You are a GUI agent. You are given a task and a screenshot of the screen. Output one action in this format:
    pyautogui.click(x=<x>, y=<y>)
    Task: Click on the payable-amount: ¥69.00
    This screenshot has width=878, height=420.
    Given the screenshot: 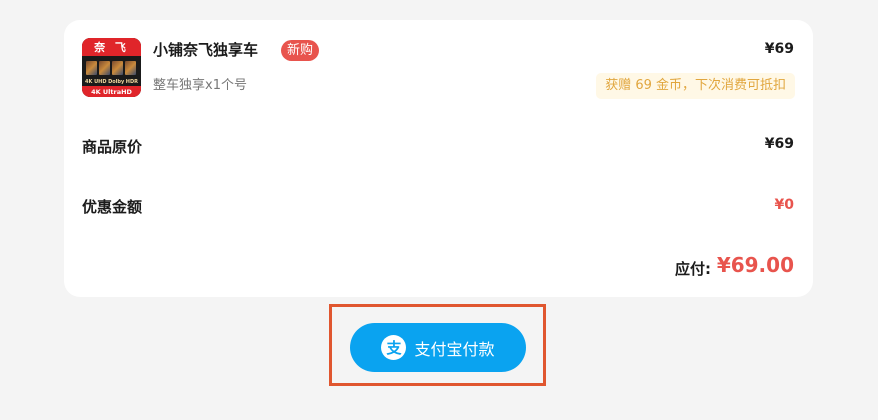 What is the action you would take?
    pyautogui.click(x=755, y=265)
    